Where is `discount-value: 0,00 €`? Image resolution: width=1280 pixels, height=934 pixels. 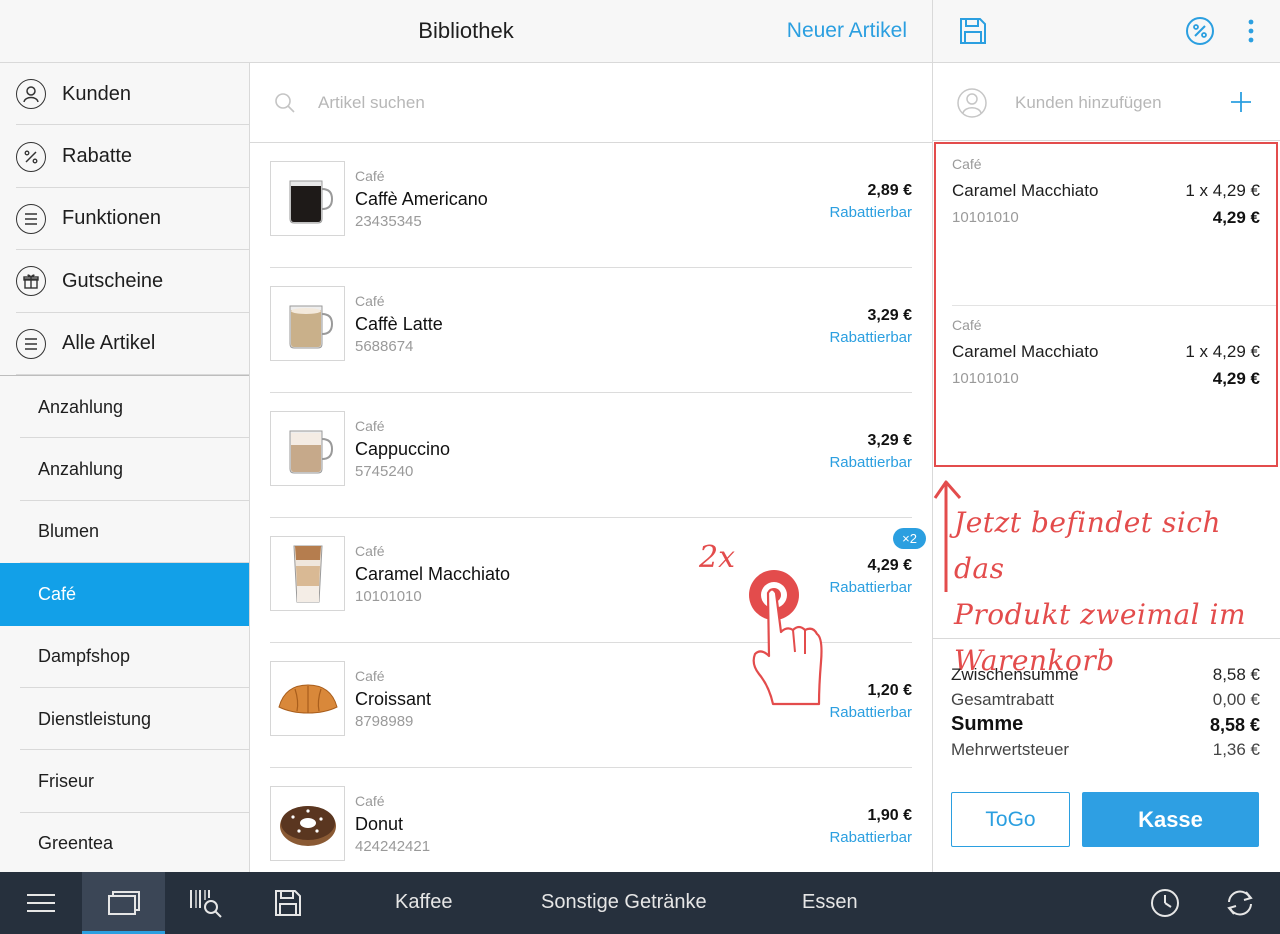 discount-value: 0,00 € is located at coordinates (1236, 699).